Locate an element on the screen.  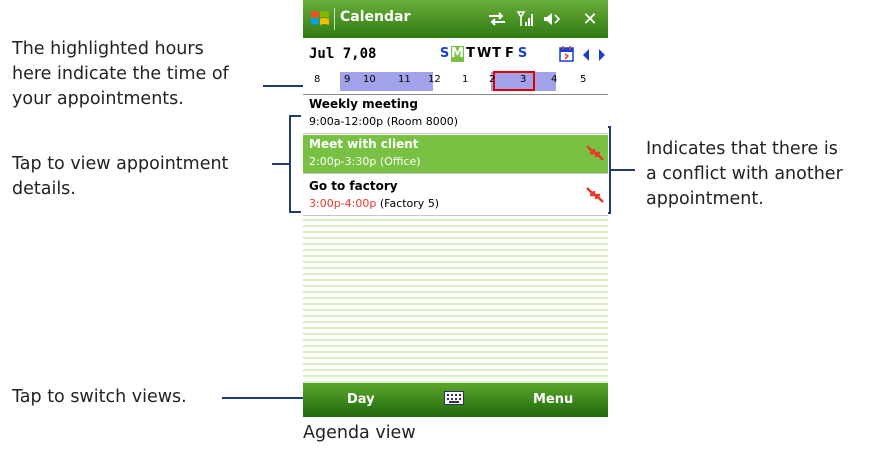
current-date: Jul 7,08 is located at coordinates (342, 54).